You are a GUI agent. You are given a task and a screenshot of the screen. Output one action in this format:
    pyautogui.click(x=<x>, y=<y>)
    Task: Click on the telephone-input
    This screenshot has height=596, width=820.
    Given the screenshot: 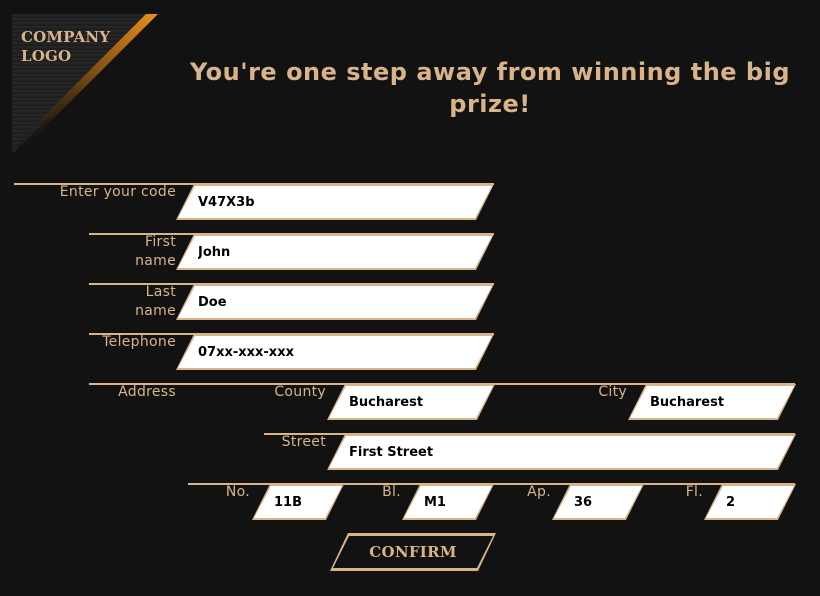 What is the action you would take?
    pyautogui.click(x=335, y=352)
    